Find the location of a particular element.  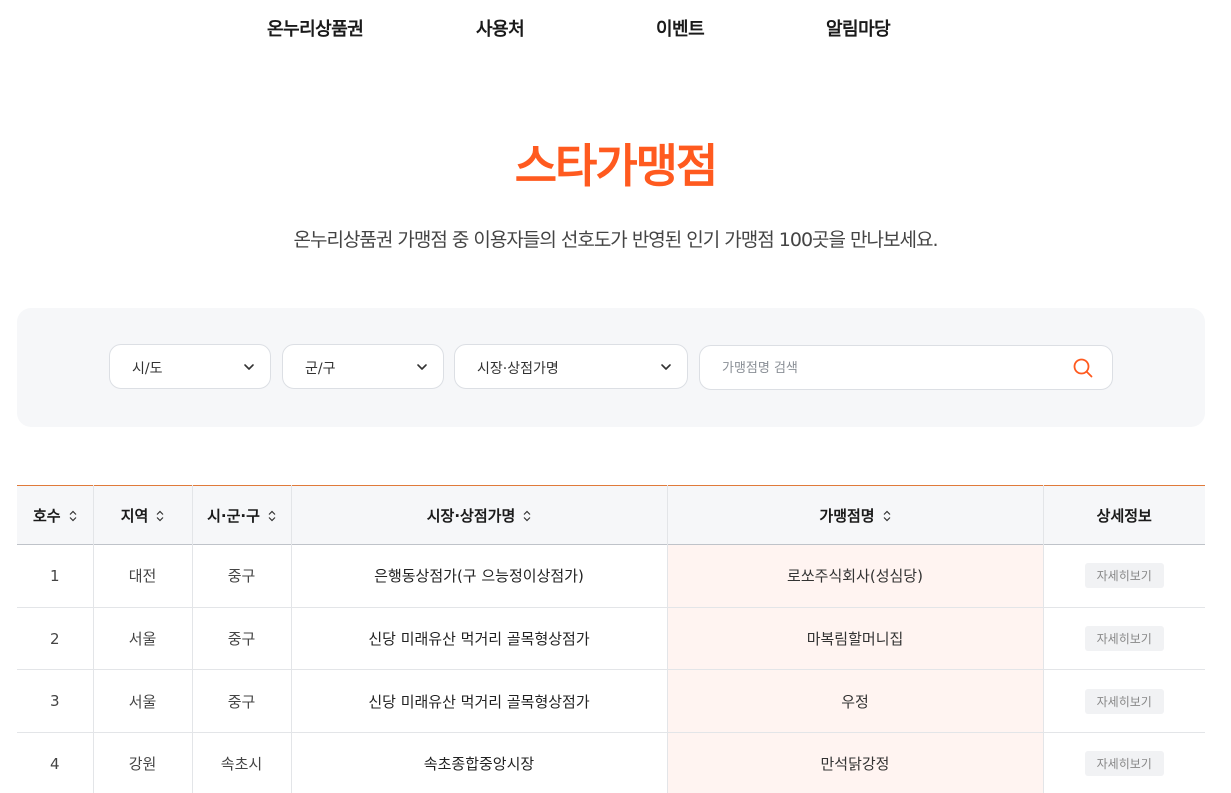

cell-store: 우정 is located at coordinates (855, 701).